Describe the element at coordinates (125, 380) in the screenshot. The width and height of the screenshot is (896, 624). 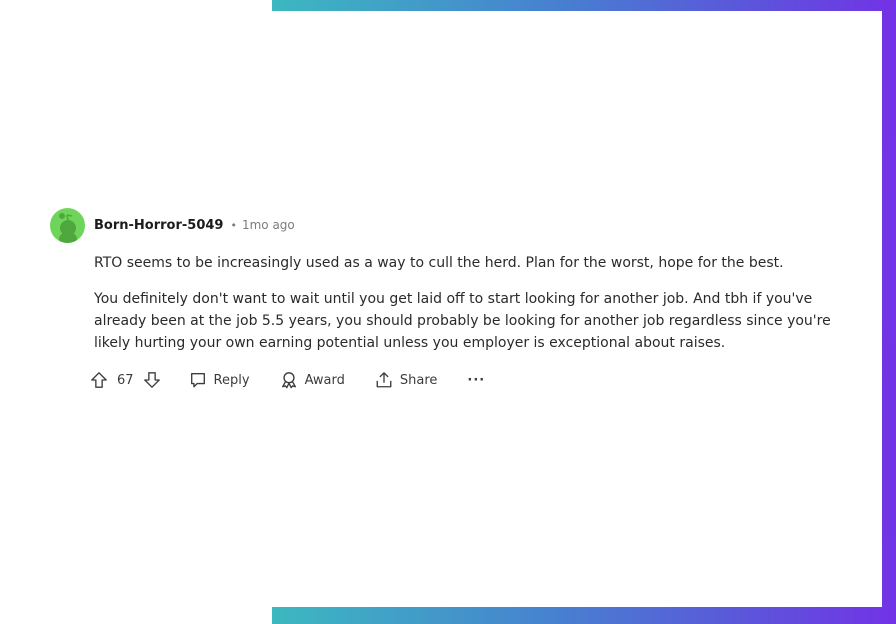
I see `vote-count: 67` at that location.